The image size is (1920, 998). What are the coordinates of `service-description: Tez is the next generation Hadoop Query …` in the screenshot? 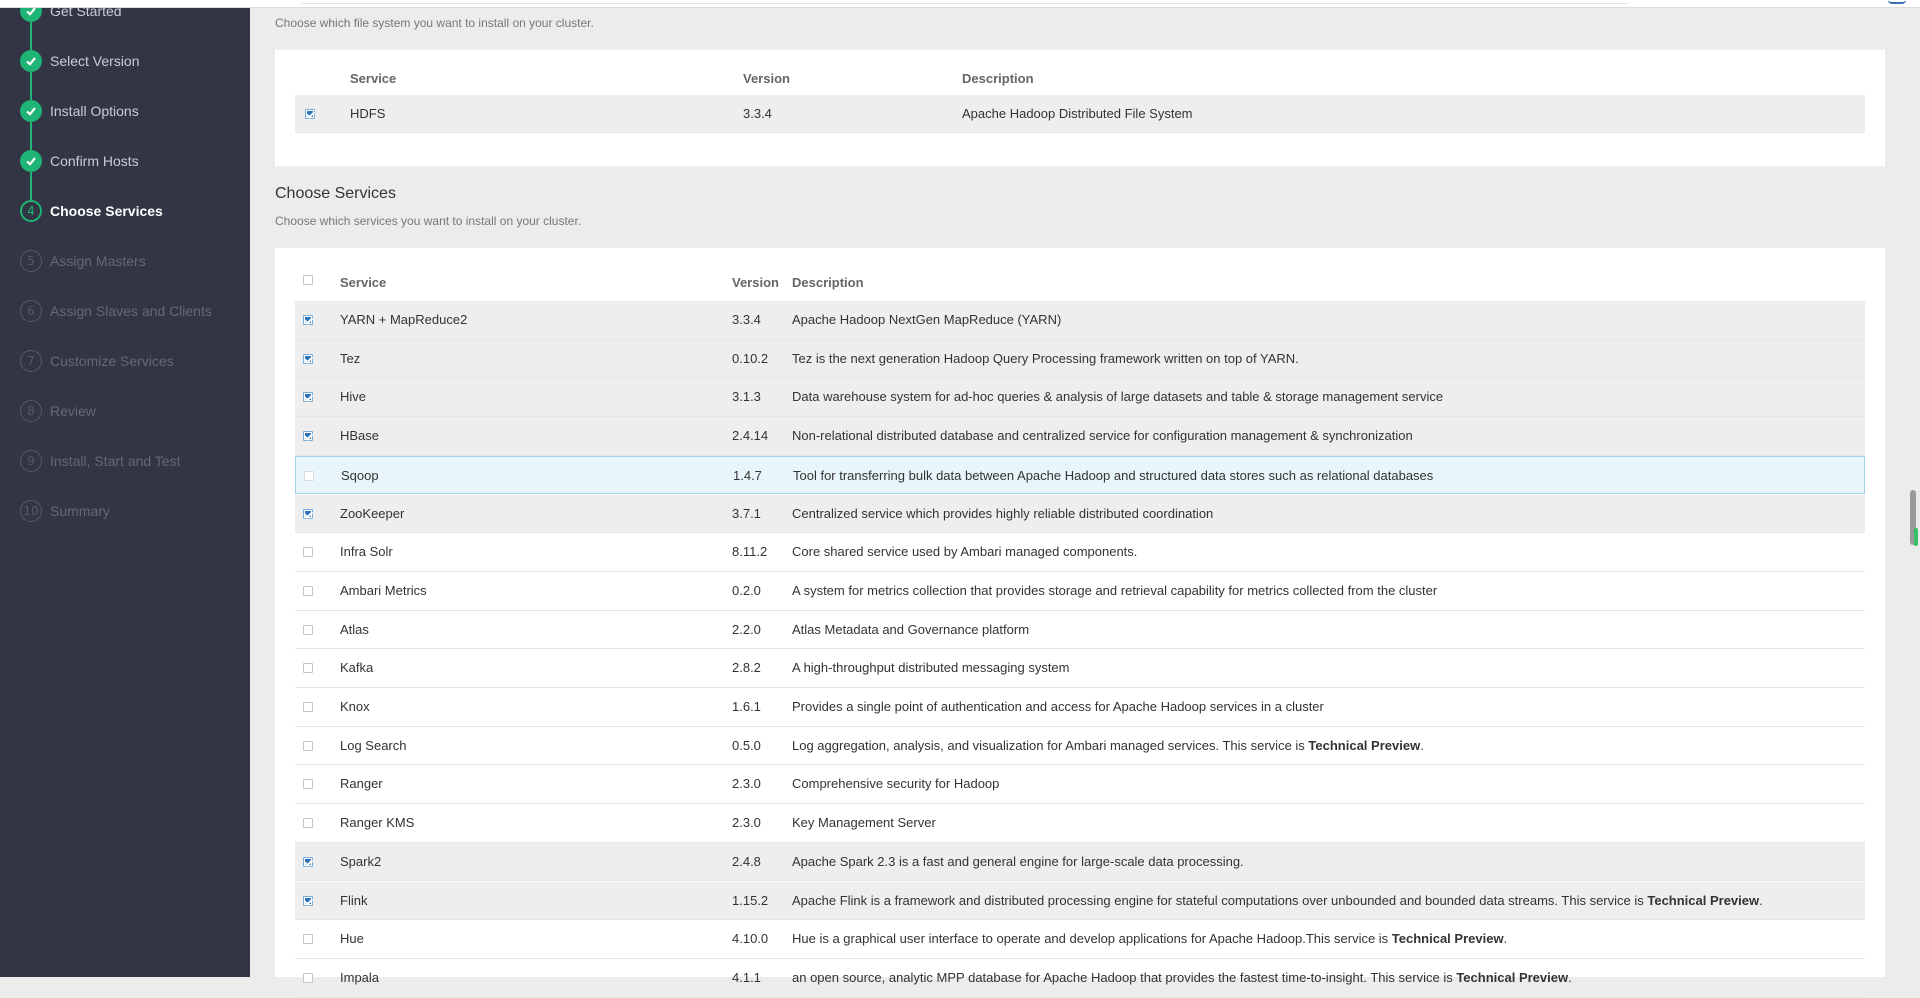 It's located at (1045, 359).